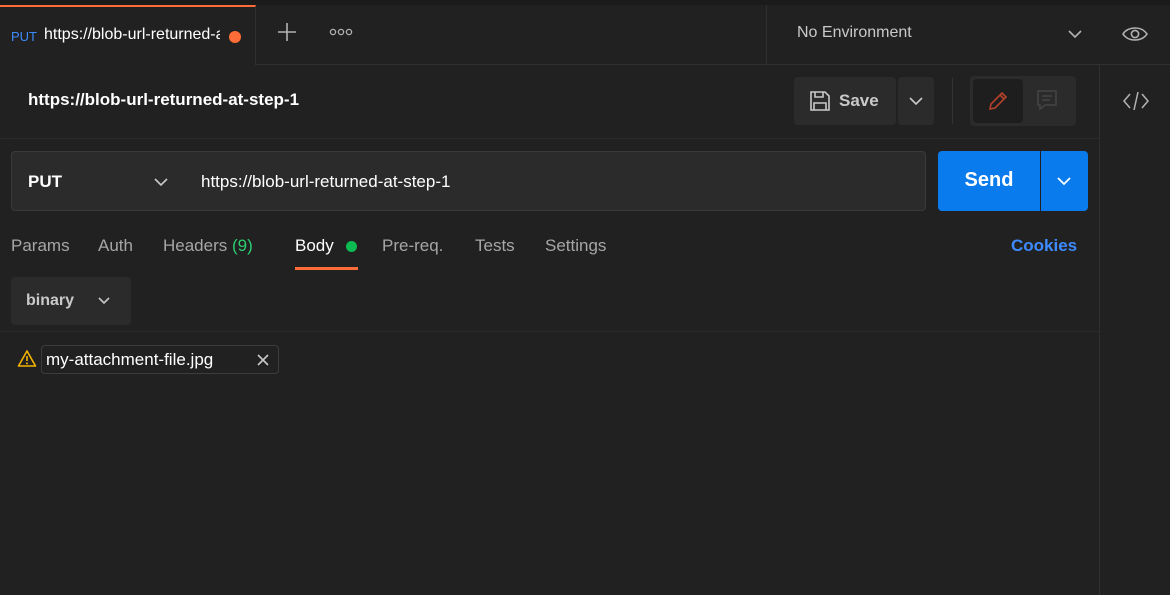 The image size is (1170, 595). What do you see at coordinates (195, 245) in the screenshot?
I see `tab-headers-label: Headers` at bounding box center [195, 245].